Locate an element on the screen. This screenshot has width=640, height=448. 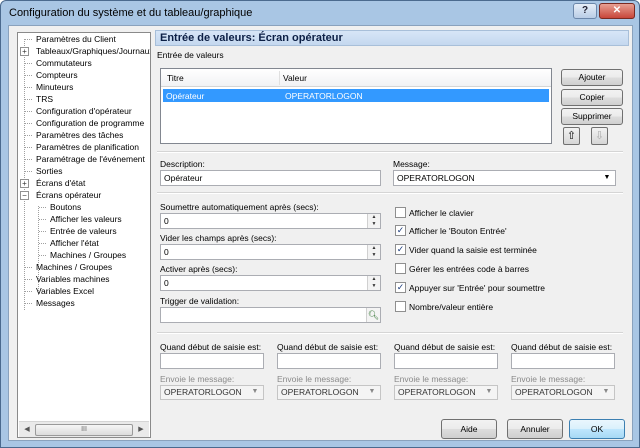
entry-start-label-4: Quand début de saisie est: is located at coordinates (562, 347).